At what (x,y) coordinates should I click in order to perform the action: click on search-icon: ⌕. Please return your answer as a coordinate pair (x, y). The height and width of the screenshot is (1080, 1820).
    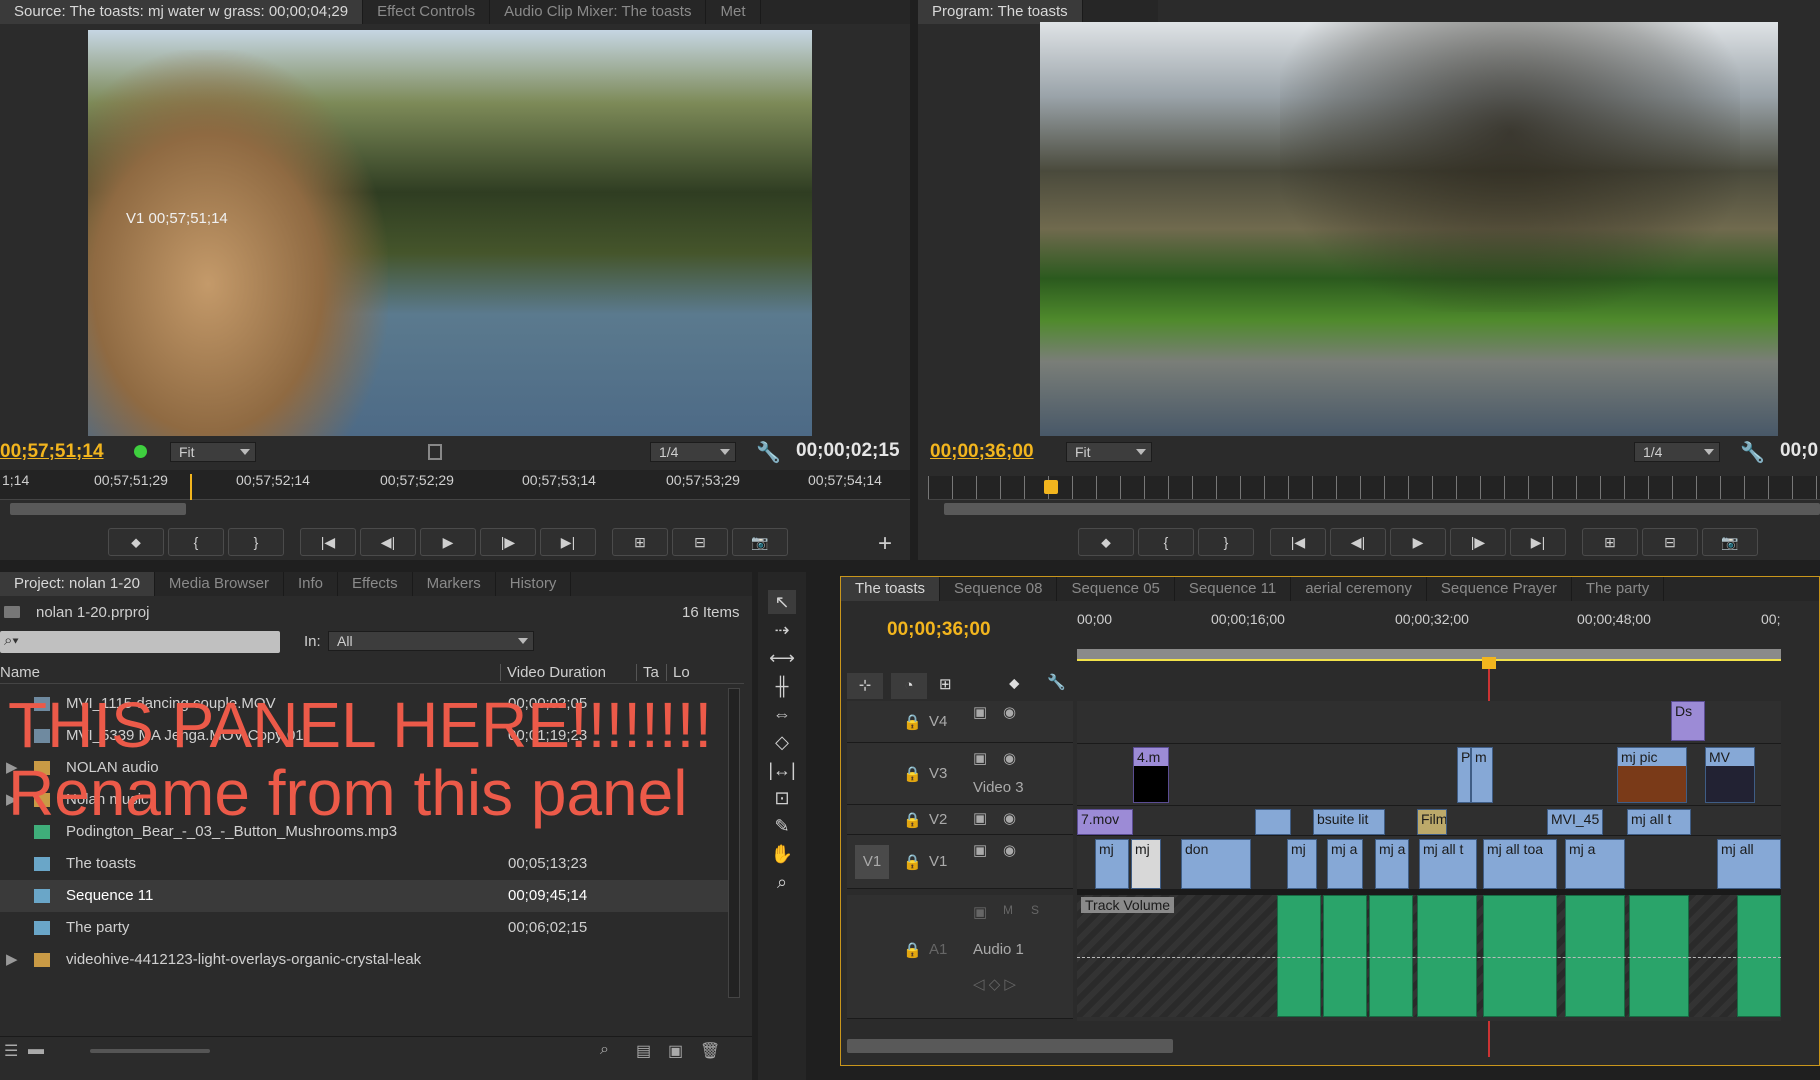
    Looking at the image, I should click on (604, 1050).